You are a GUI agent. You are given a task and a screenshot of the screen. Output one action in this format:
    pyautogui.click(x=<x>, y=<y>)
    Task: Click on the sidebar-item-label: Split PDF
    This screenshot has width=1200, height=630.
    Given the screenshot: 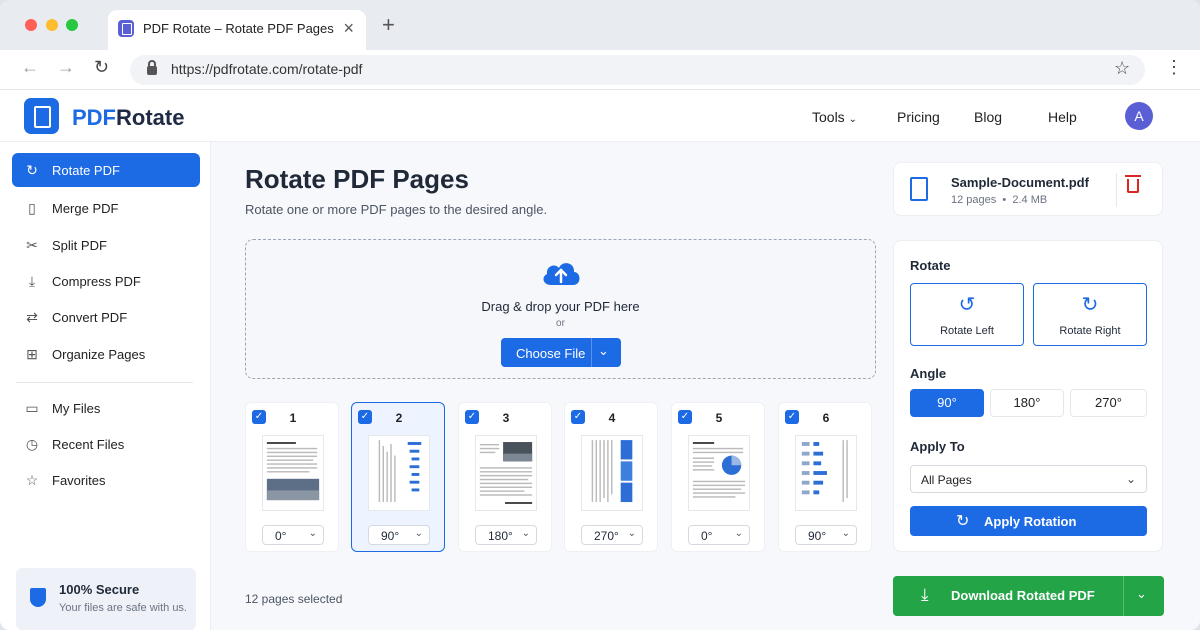 What is the action you would take?
    pyautogui.click(x=79, y=245)
    